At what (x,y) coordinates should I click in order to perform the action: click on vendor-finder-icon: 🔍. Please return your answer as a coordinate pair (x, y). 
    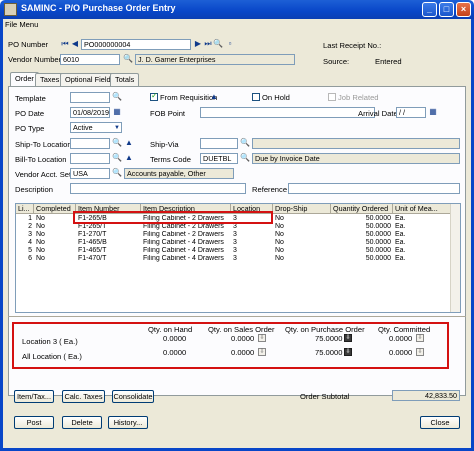
    Looking at the image, I should click on (128, 59).